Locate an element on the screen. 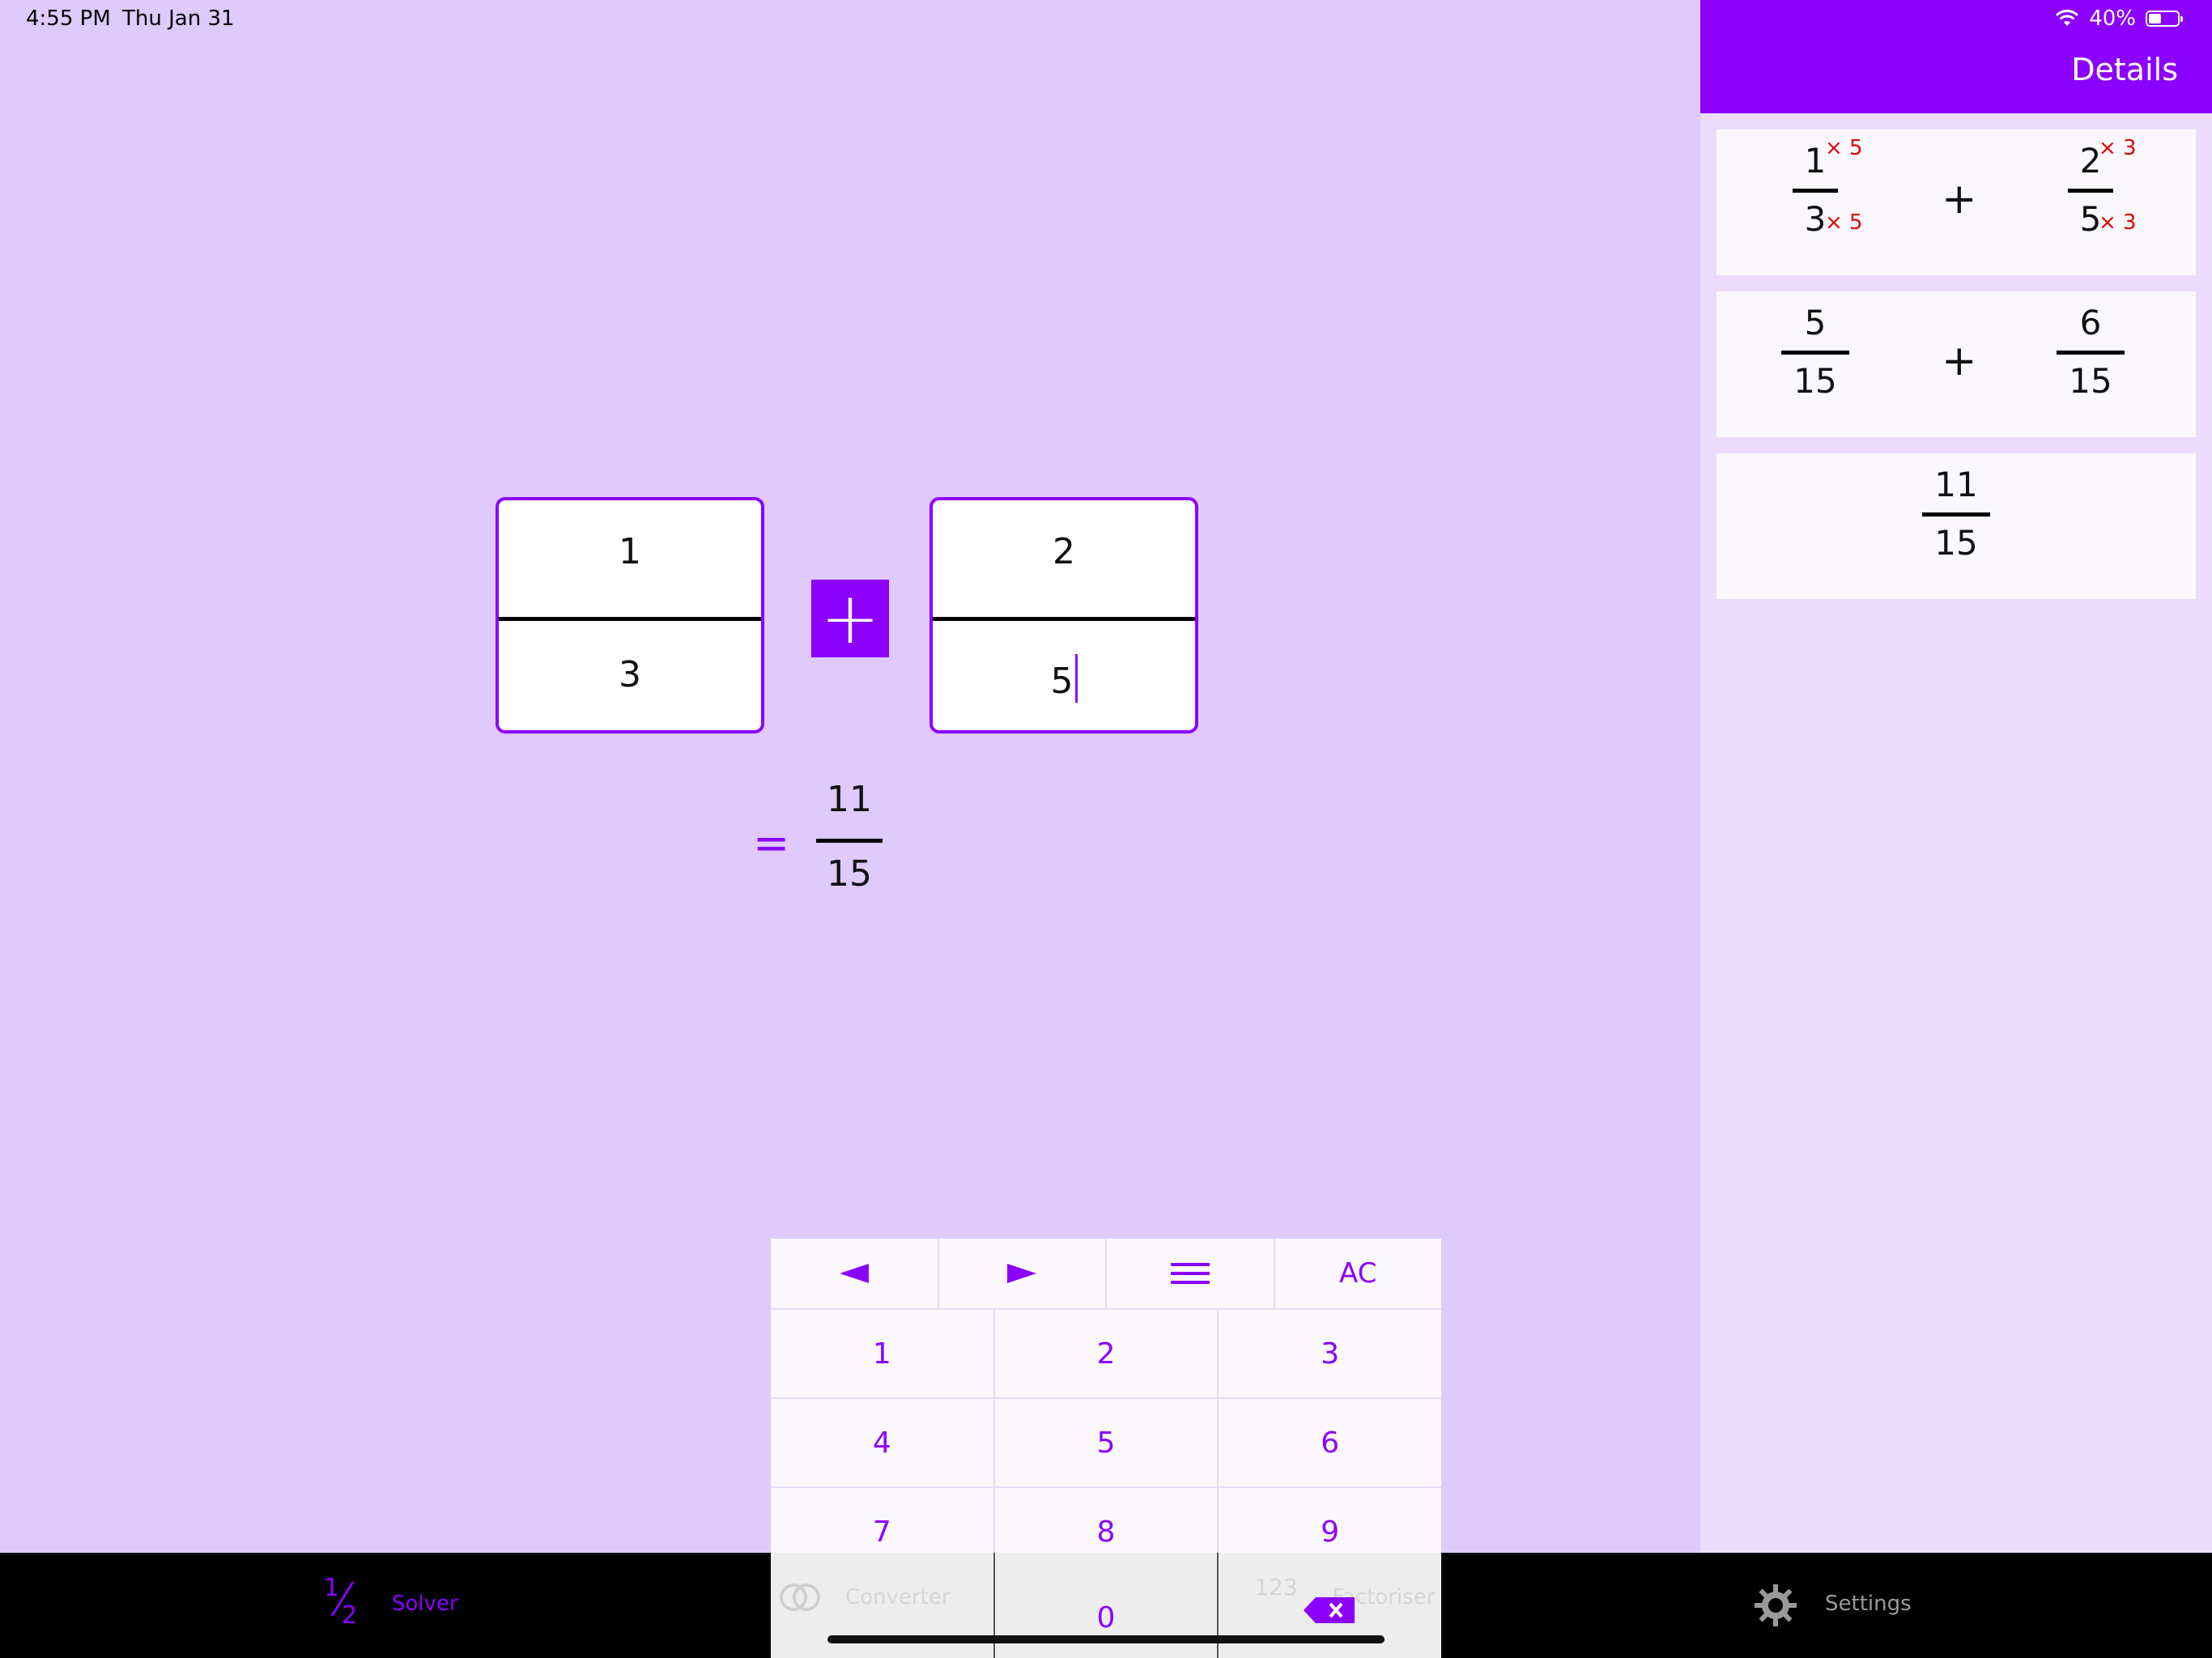  denominator-multiplier: × 3 is located at coordinates (2118, 222).